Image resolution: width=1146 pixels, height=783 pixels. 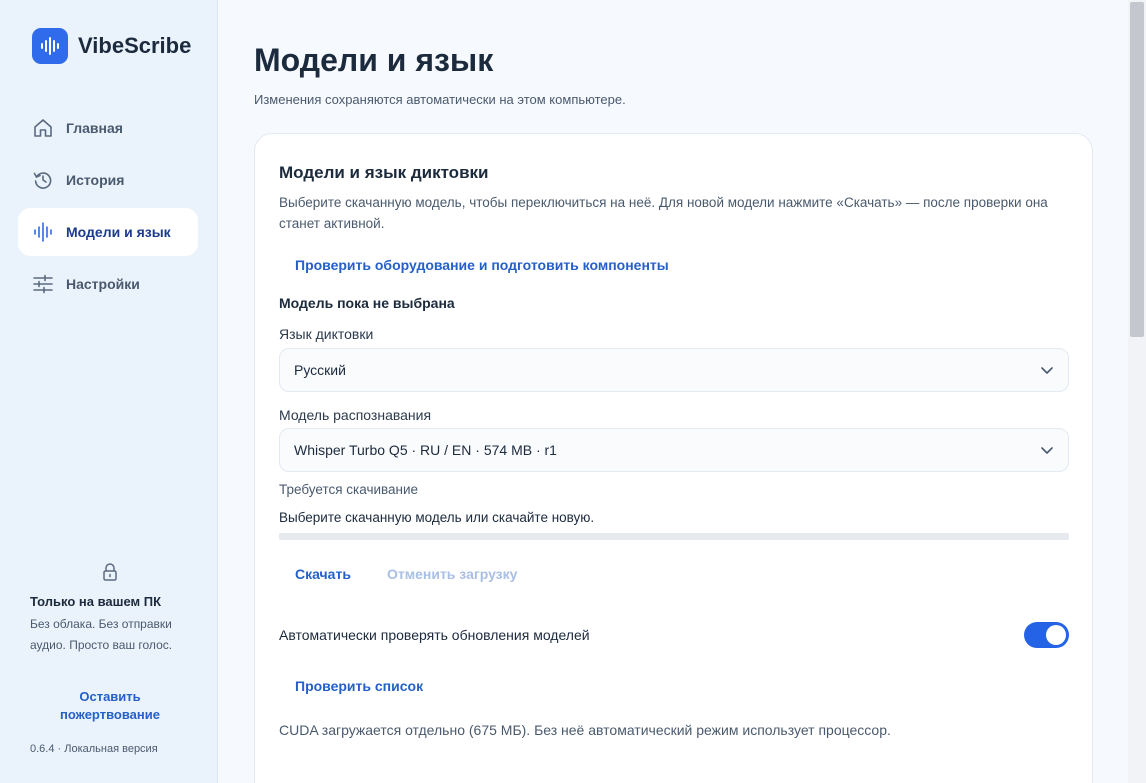 What do you see at coordinates (1137, 391) in the screenshot?
I see `vertical-scrollbar` at bounding box center [1137, 391].